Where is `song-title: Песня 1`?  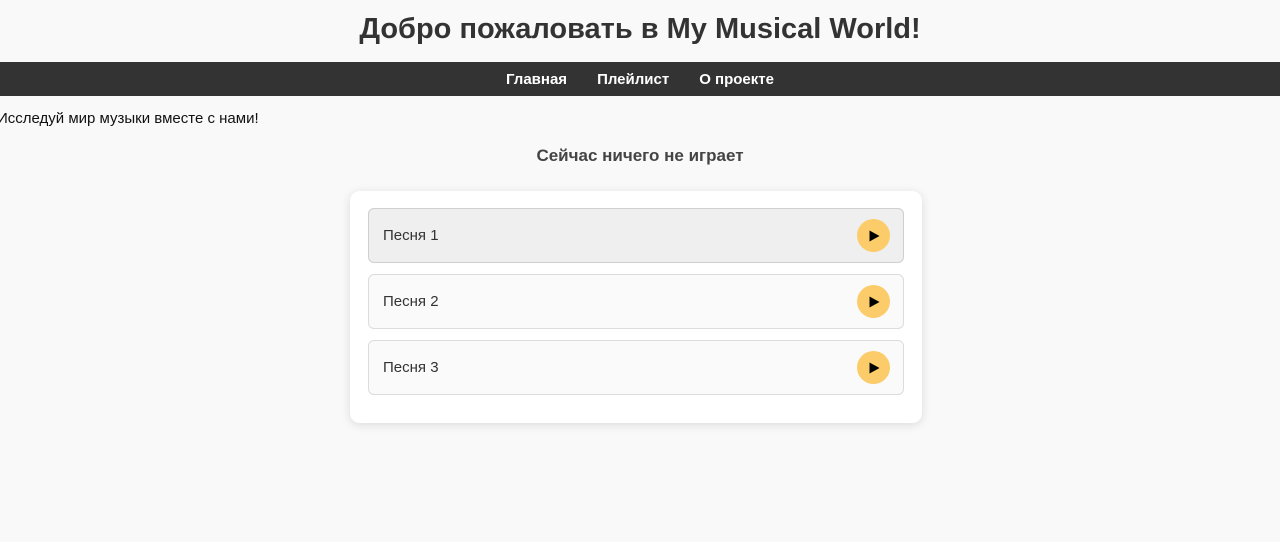 song-title: Песня 1 is located at coordinates (411, 235).